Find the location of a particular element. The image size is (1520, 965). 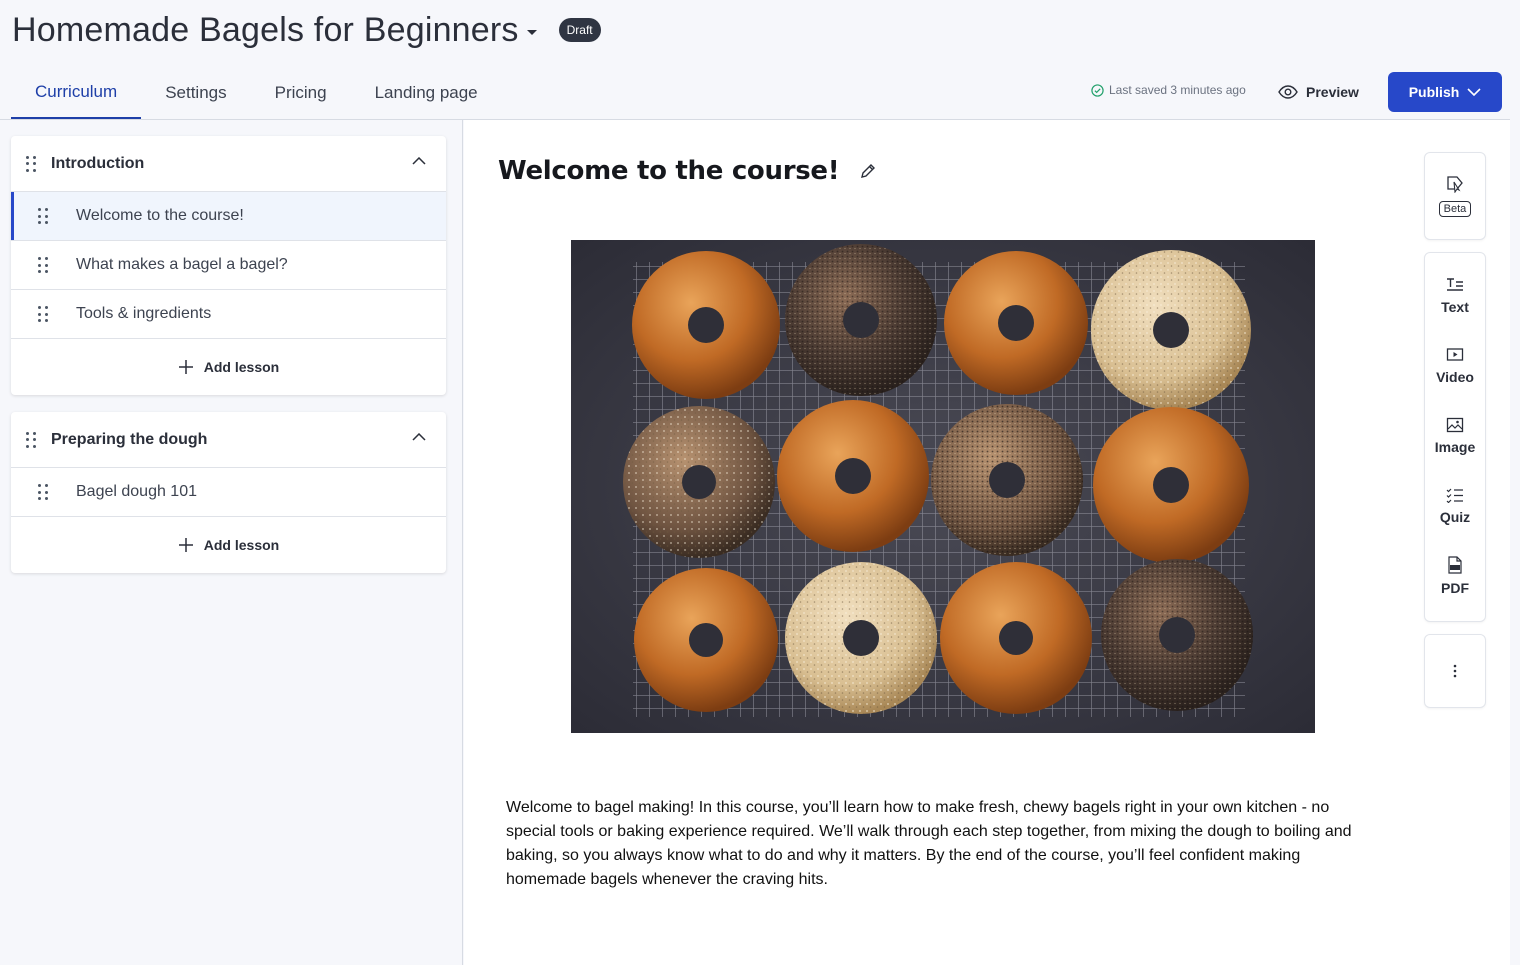

tool-label: Quiz is located at coordinates (1455, 517).